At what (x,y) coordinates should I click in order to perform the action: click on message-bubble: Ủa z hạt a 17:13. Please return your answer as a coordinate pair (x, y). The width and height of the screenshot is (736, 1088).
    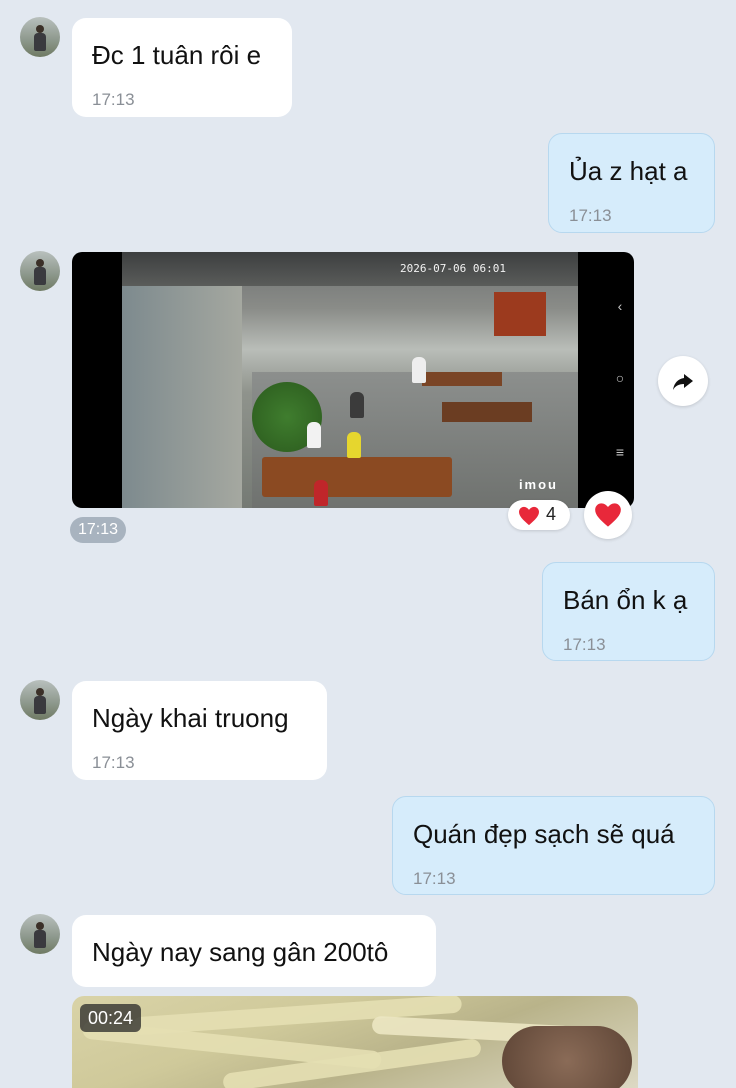
    Looking at the image, I should click on (631, 183).